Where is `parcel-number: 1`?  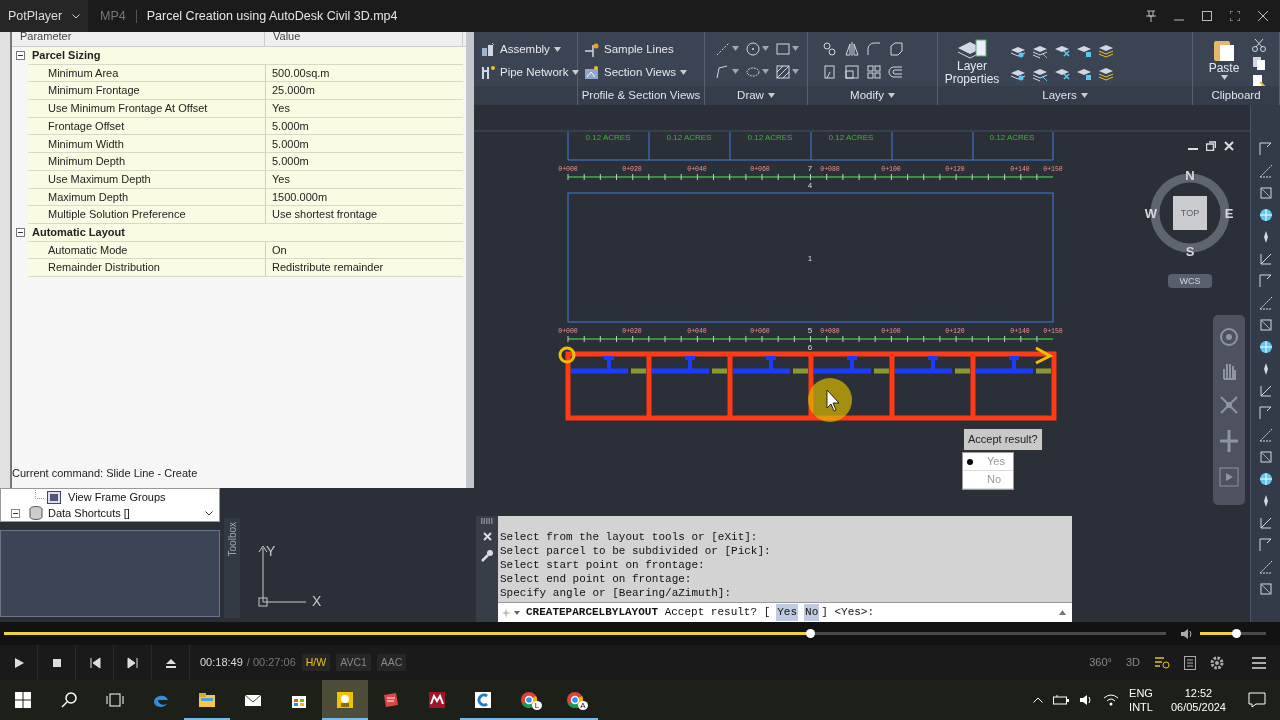 parcel-number: 1 is located at coordinates (810, 258).